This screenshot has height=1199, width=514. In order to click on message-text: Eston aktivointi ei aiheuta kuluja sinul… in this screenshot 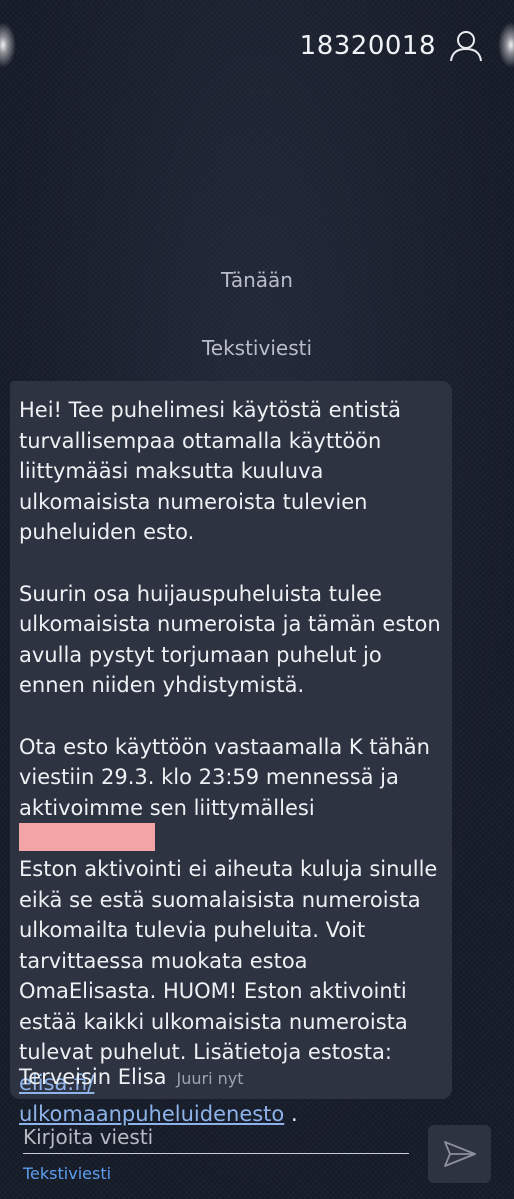, I will do `click(228, 960)`.